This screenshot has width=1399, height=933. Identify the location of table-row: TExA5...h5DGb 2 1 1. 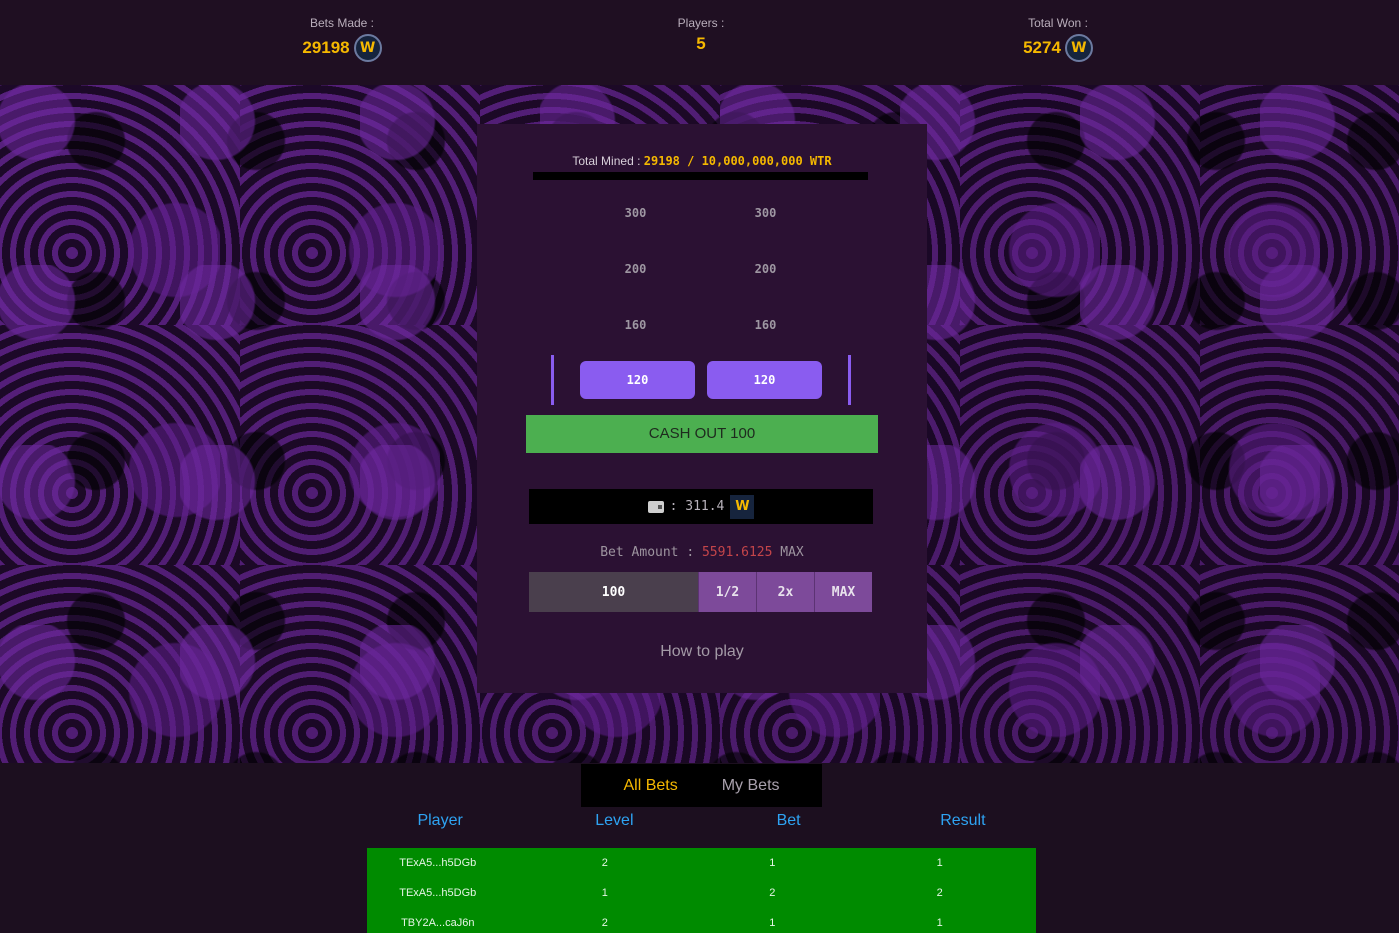
(701, 863).